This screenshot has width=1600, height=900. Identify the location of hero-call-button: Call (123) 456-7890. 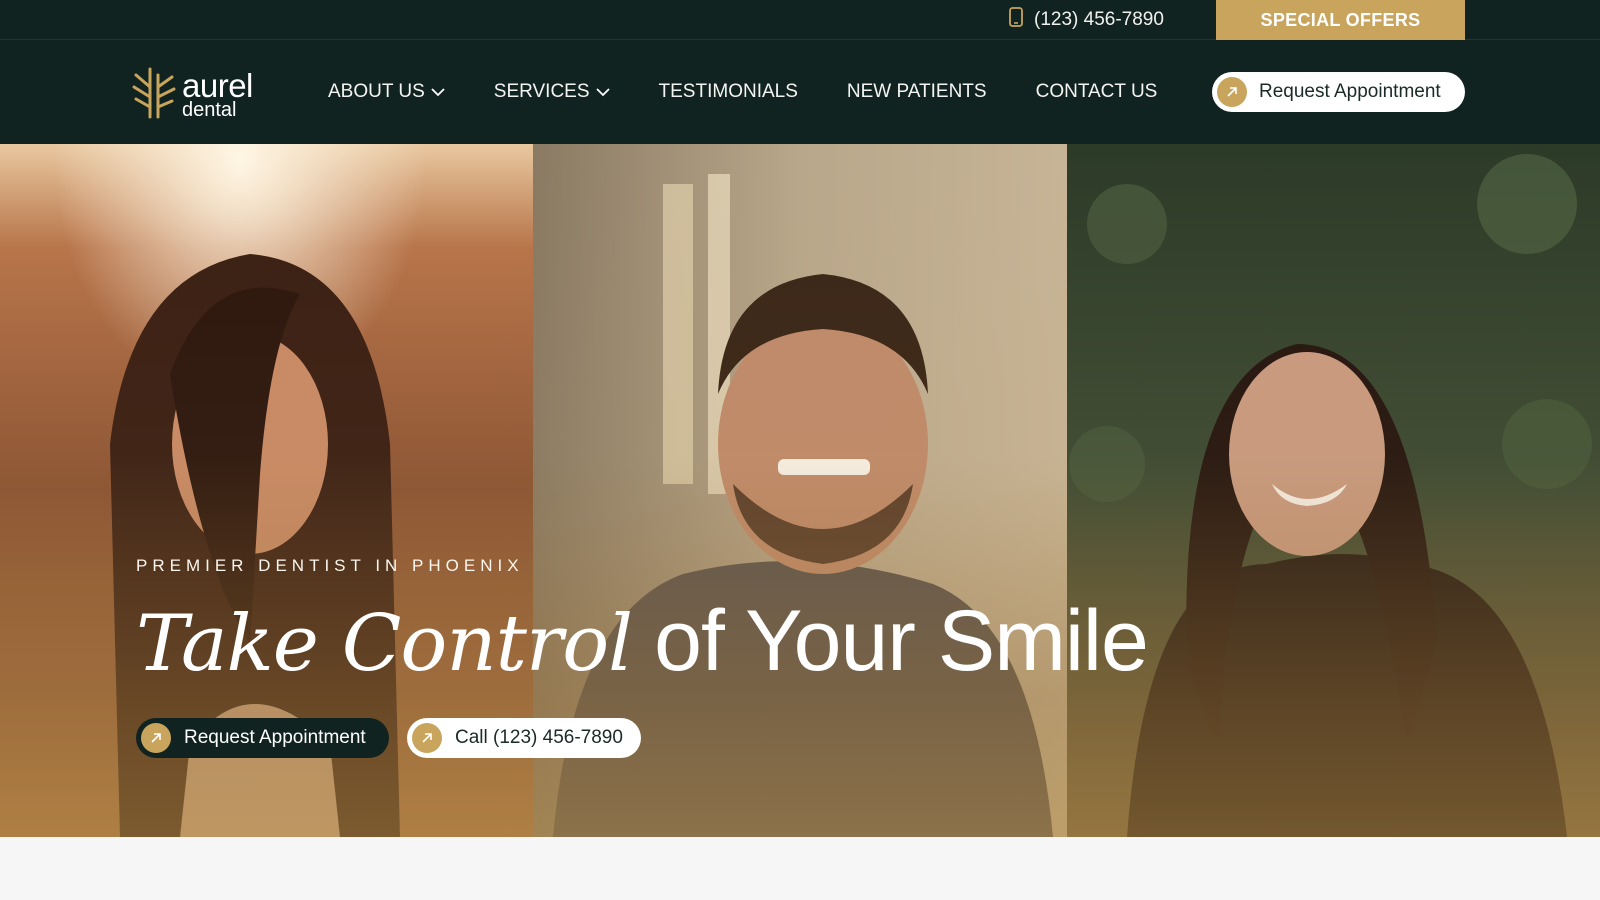
(524, 738).